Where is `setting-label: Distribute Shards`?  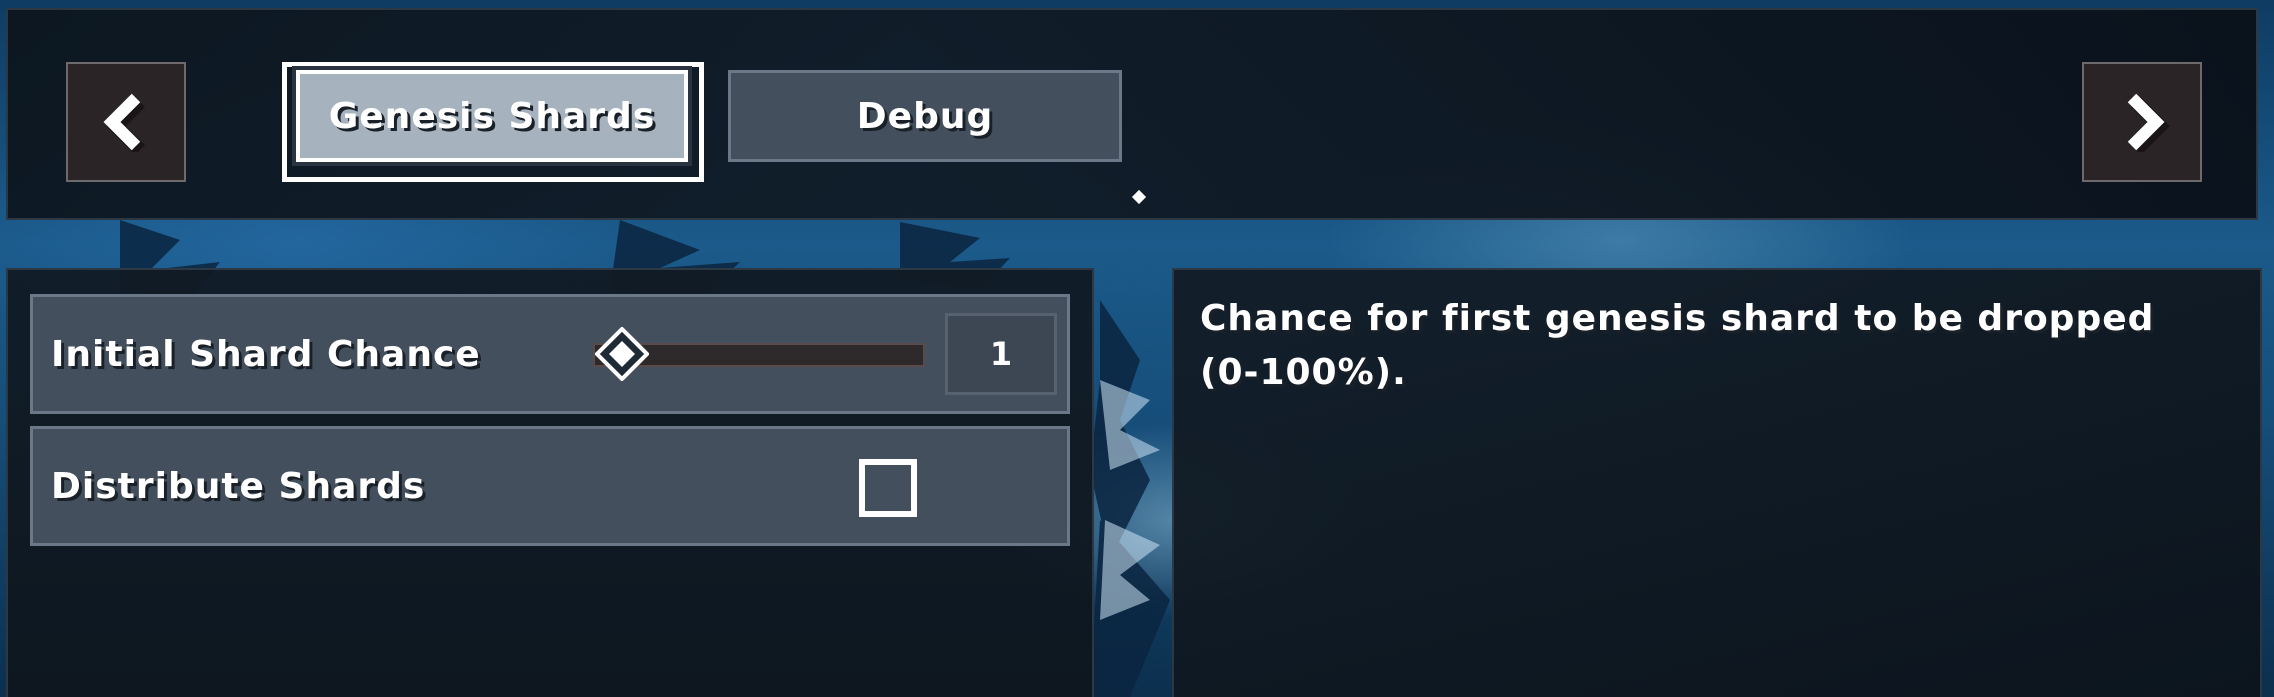 setting-label: Distribute Shards is located at coordinates (238, 486).